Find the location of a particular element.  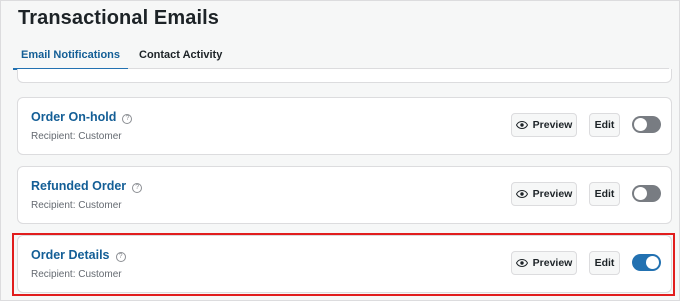

email-title-text: Order On-hold is located at coordinates (74, 117).